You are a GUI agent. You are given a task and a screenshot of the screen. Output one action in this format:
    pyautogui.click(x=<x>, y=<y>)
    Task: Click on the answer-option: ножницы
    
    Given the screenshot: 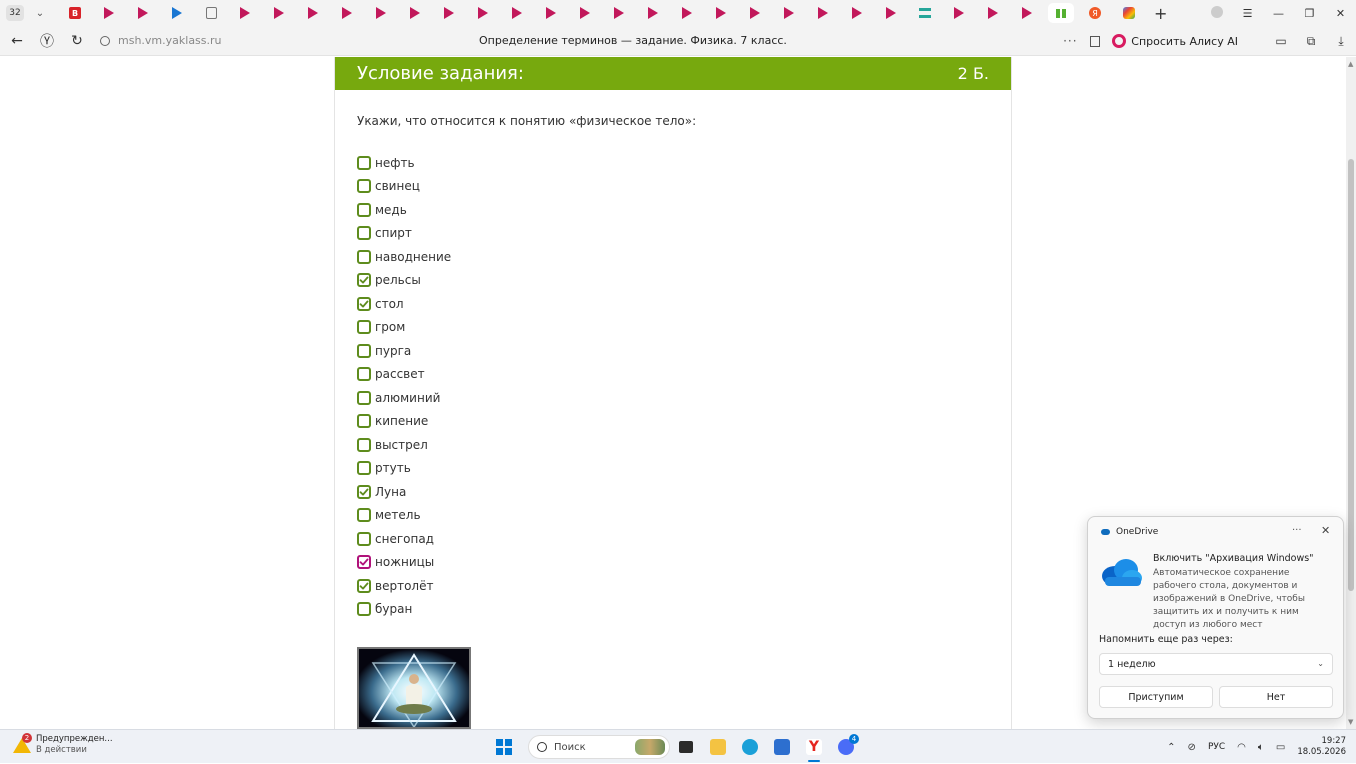 What is the action you would take?
    pyautogui.click(x=404, y=563)
    